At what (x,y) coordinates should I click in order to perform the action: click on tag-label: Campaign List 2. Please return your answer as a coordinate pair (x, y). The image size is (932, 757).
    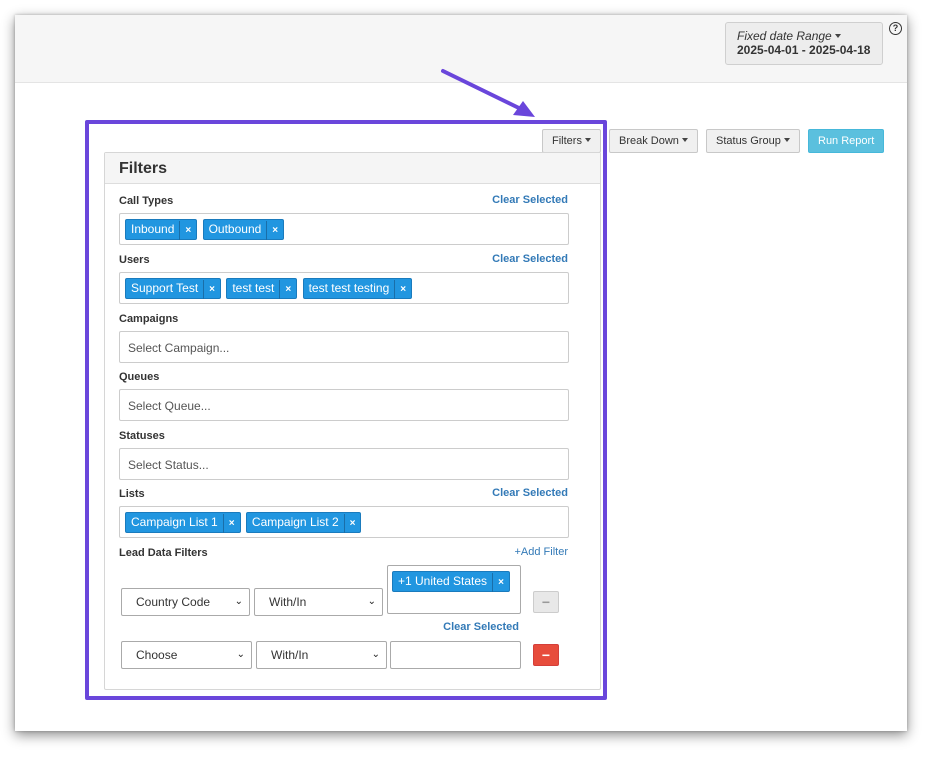
    Looking at the image, I should click on (295, 522).